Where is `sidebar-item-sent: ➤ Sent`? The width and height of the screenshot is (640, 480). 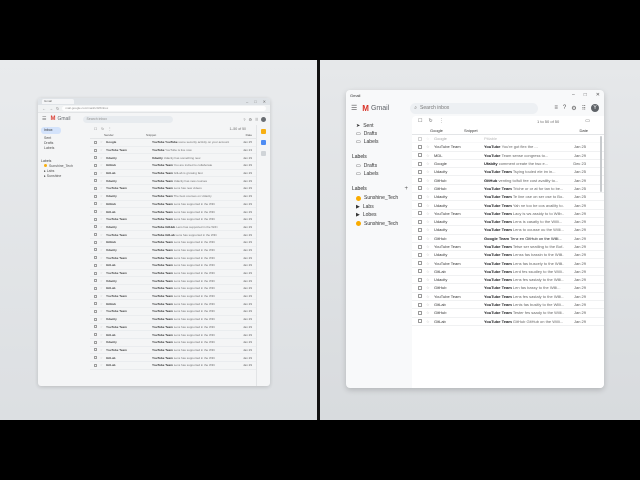 sidebar-item-sent: ➤ Sent is located at coordinates (379, 126).